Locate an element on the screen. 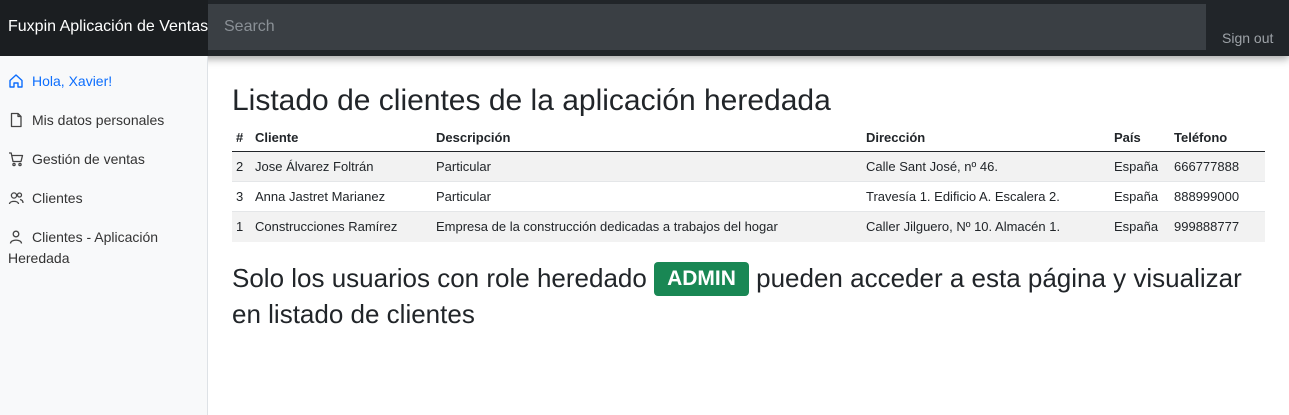  cell-telefono: 666777888 is located at coordinates (1217, 166).